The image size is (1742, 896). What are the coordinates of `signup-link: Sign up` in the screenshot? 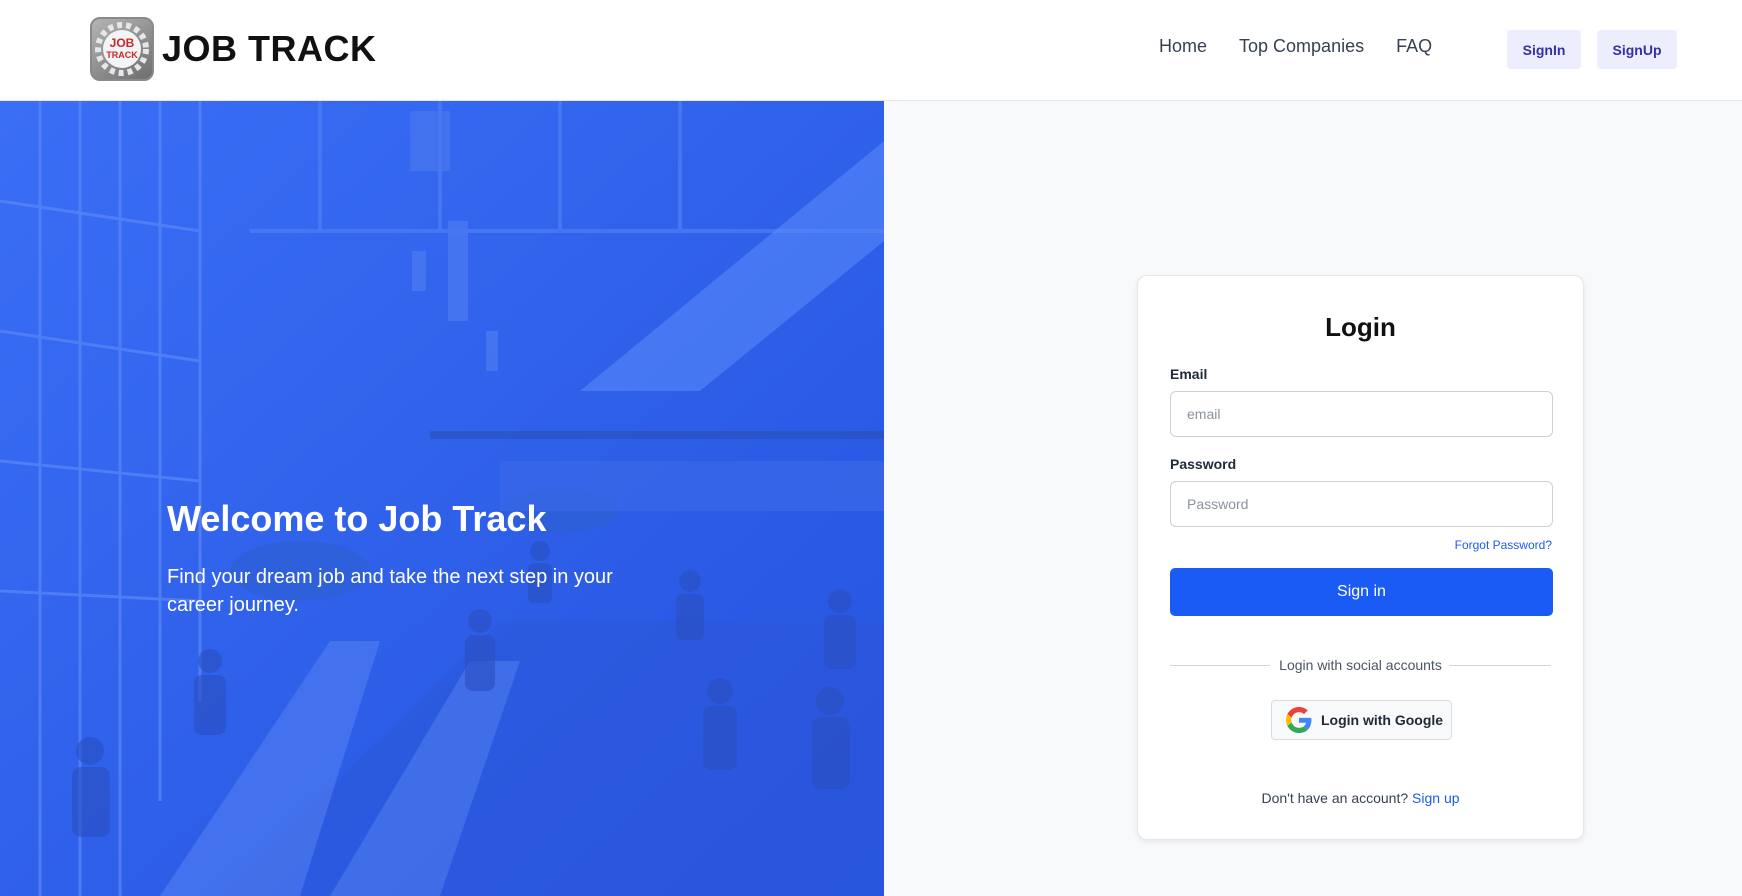 It's located at (1435, 798).